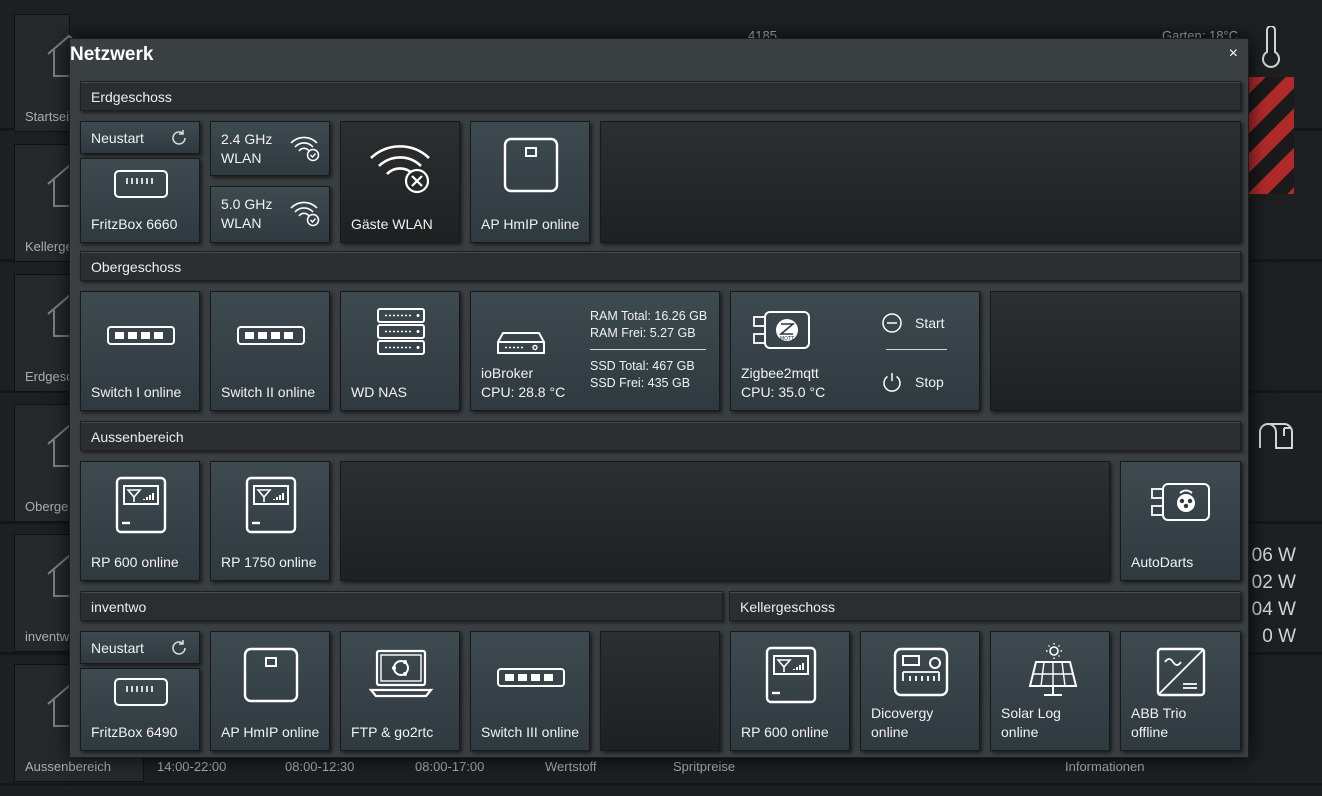 The width and height of the screenshot is (1322, 796). Describe the element at coordinates (660, 436) in the screenshot. I see `section-aussenbereich: Aussenbereich` at that location.